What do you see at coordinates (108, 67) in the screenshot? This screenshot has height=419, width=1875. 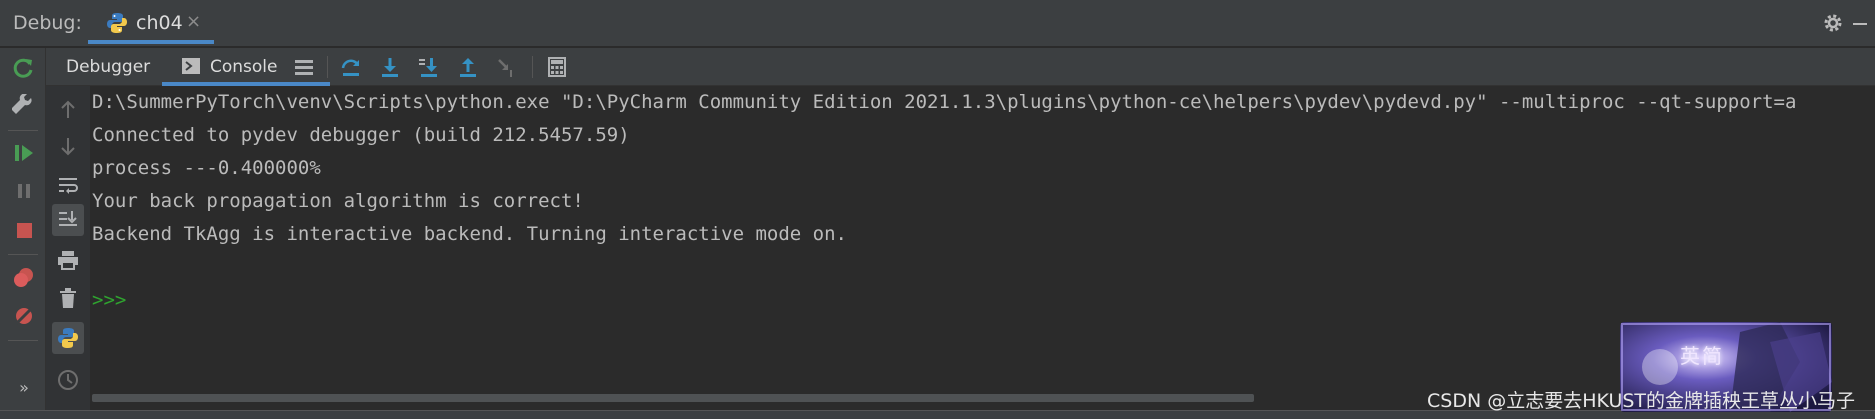 I see `tab-debugger: Debugger` at bounding box center [108, 67].